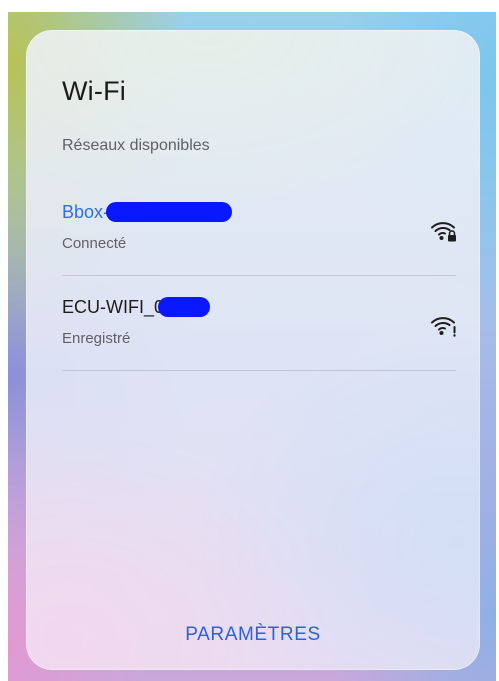 This screenshot has width=499, height=681. What do you see at coordinates (259, 232) in the screenshot?
I see `network-item-bbox: Bbox- Connecté` at bounding box center [259, 232].